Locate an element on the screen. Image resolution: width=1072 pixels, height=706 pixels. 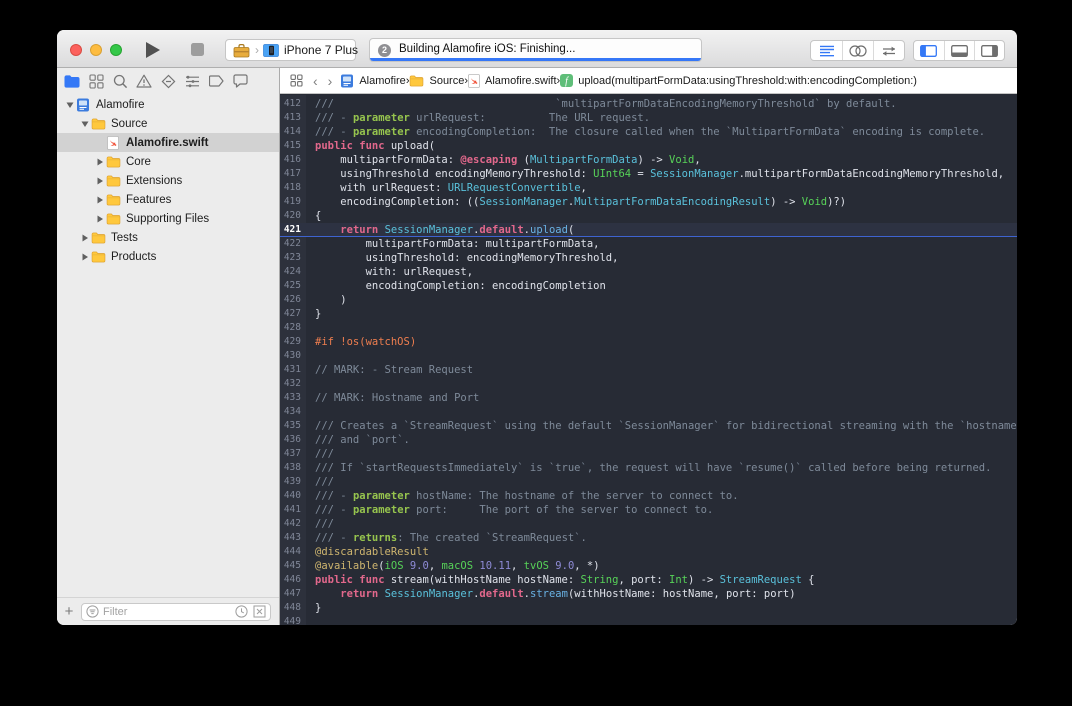
code-line-420: 420 { is located at coordinates (648, 216).